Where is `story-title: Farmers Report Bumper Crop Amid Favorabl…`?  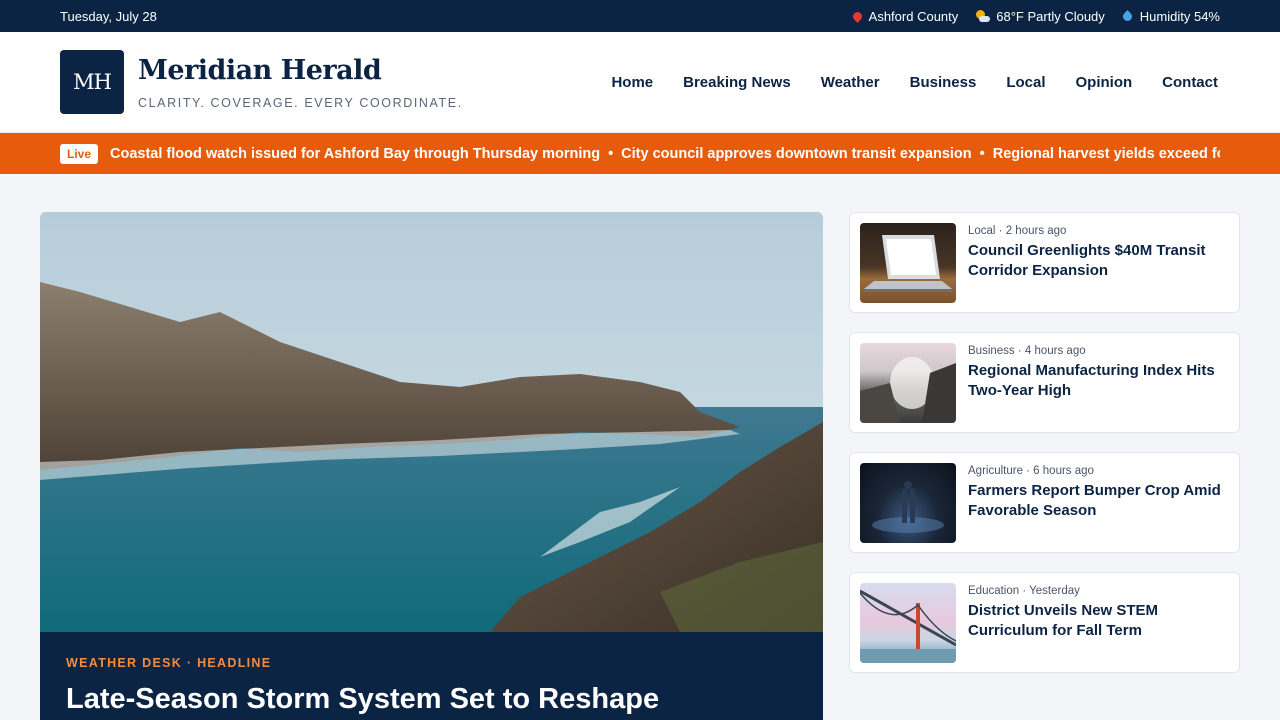 story-title: Farmers Report Bumper Crop Amid Favorabl… is located at coordinates (1098, 501).